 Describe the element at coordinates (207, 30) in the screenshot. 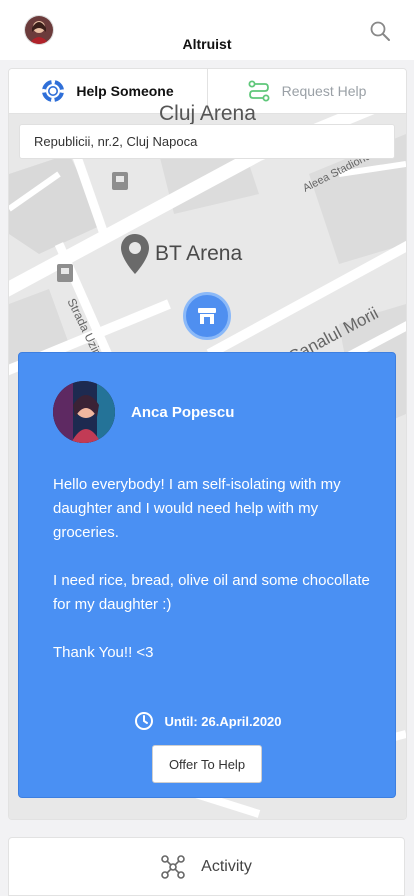

I see `app-header: Altruist` at that location.